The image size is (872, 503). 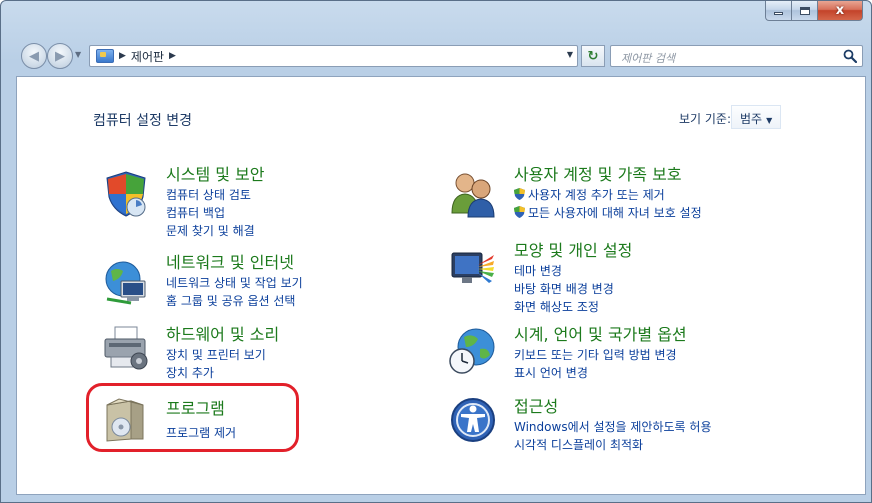 What do you see at coordinates (473, 420) in the screenshot?
I see `accessibility-icon` at bounding box center [473, 420].